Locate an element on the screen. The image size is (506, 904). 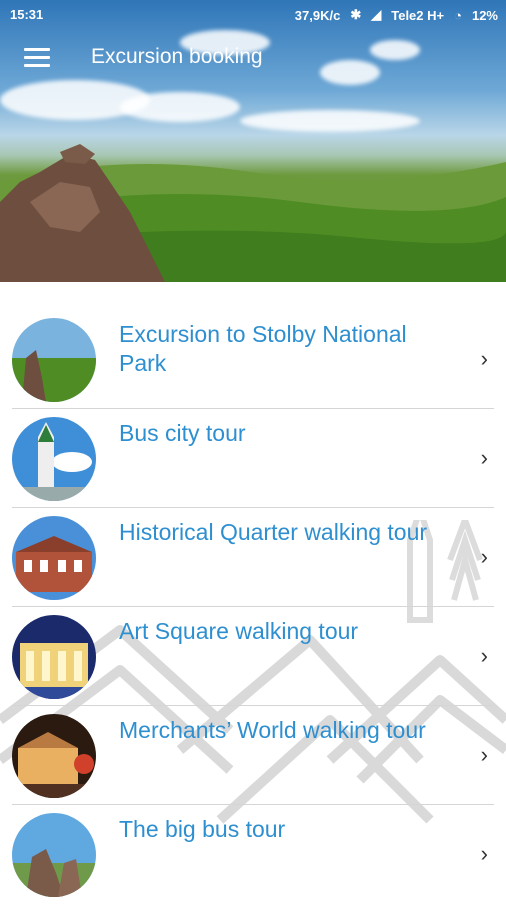
carrier-label: Tele2 H+ is located at coordinates (418, 15).